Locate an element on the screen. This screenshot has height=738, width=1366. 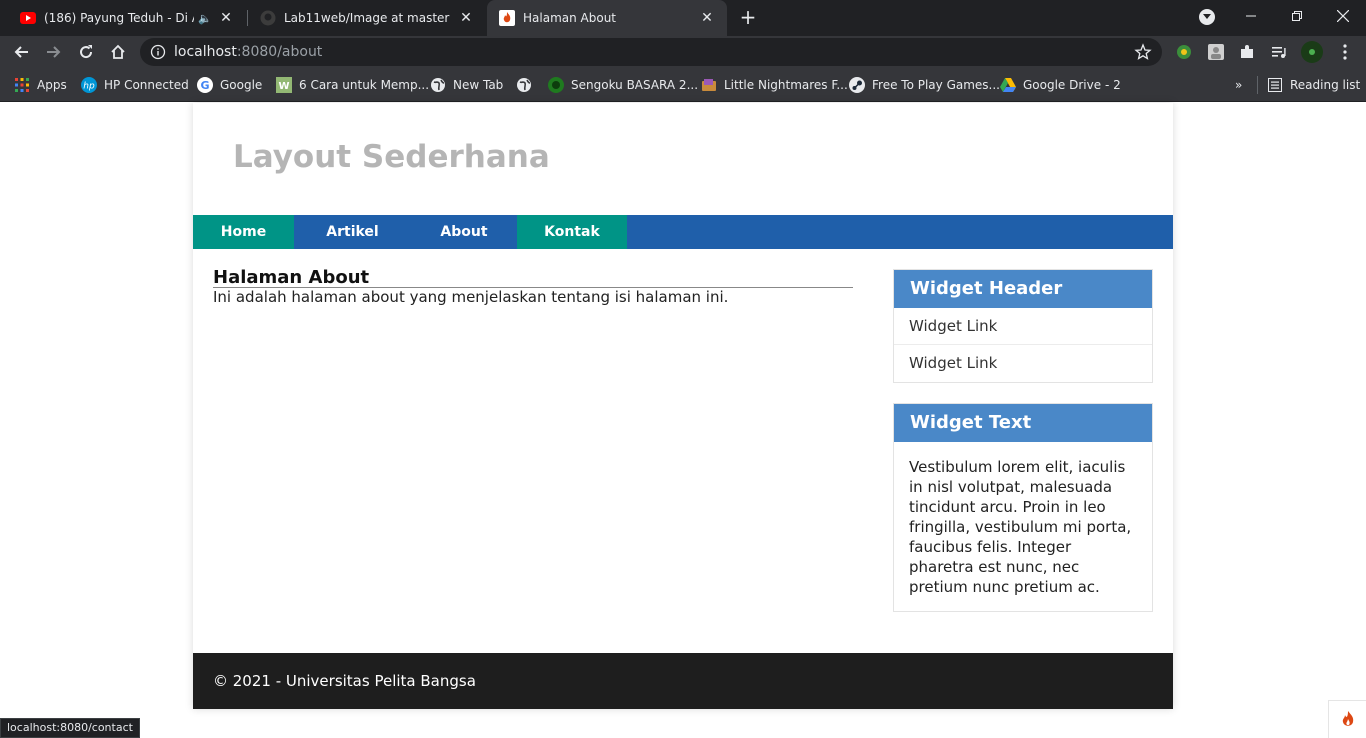
bookmark-new-tab: New Tab is located at coordinates (466, 85).